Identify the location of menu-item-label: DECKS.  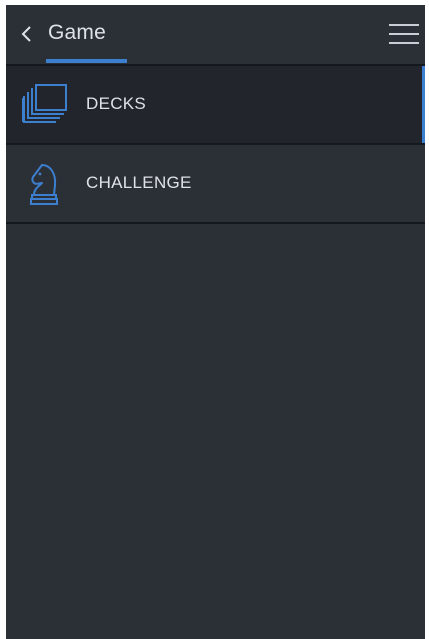
(116, 103).